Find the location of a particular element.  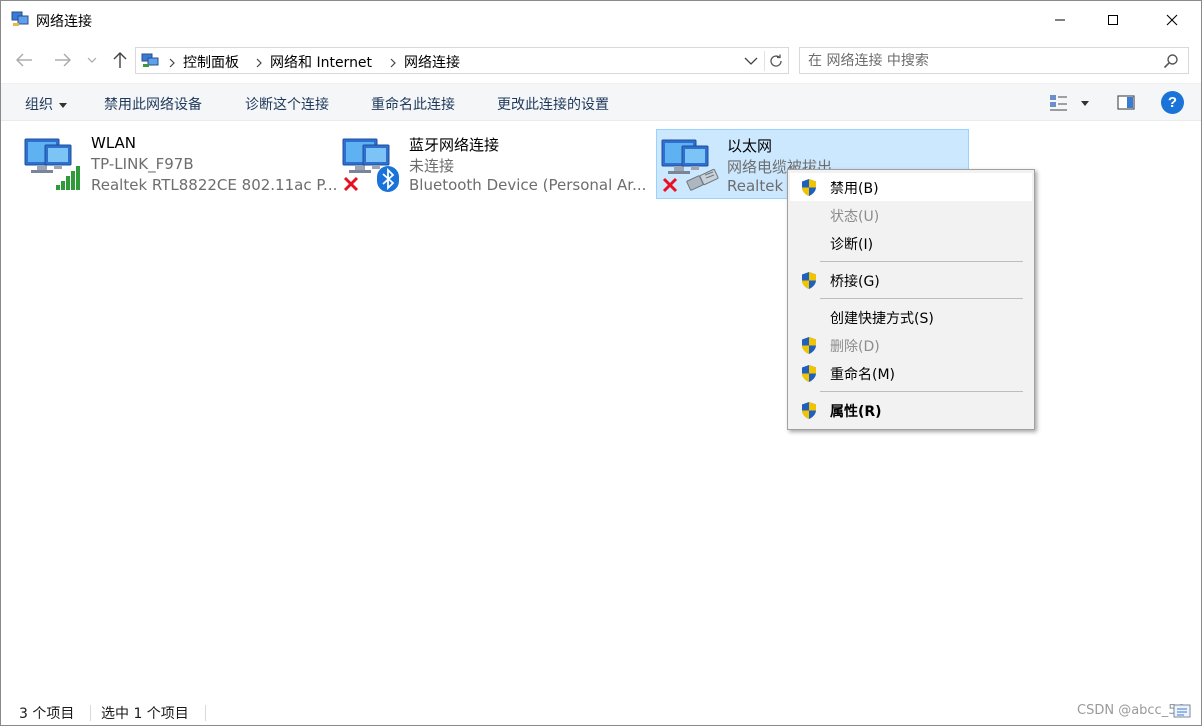

back-button is located at coordinates (24, 60).